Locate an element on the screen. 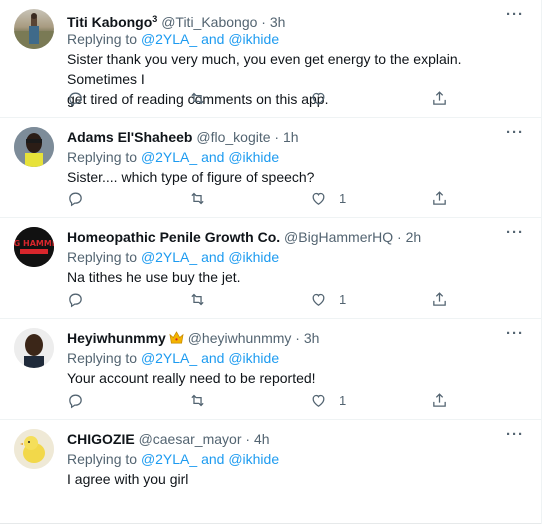  timestamp: 1h is located at coordinates (291, 137).